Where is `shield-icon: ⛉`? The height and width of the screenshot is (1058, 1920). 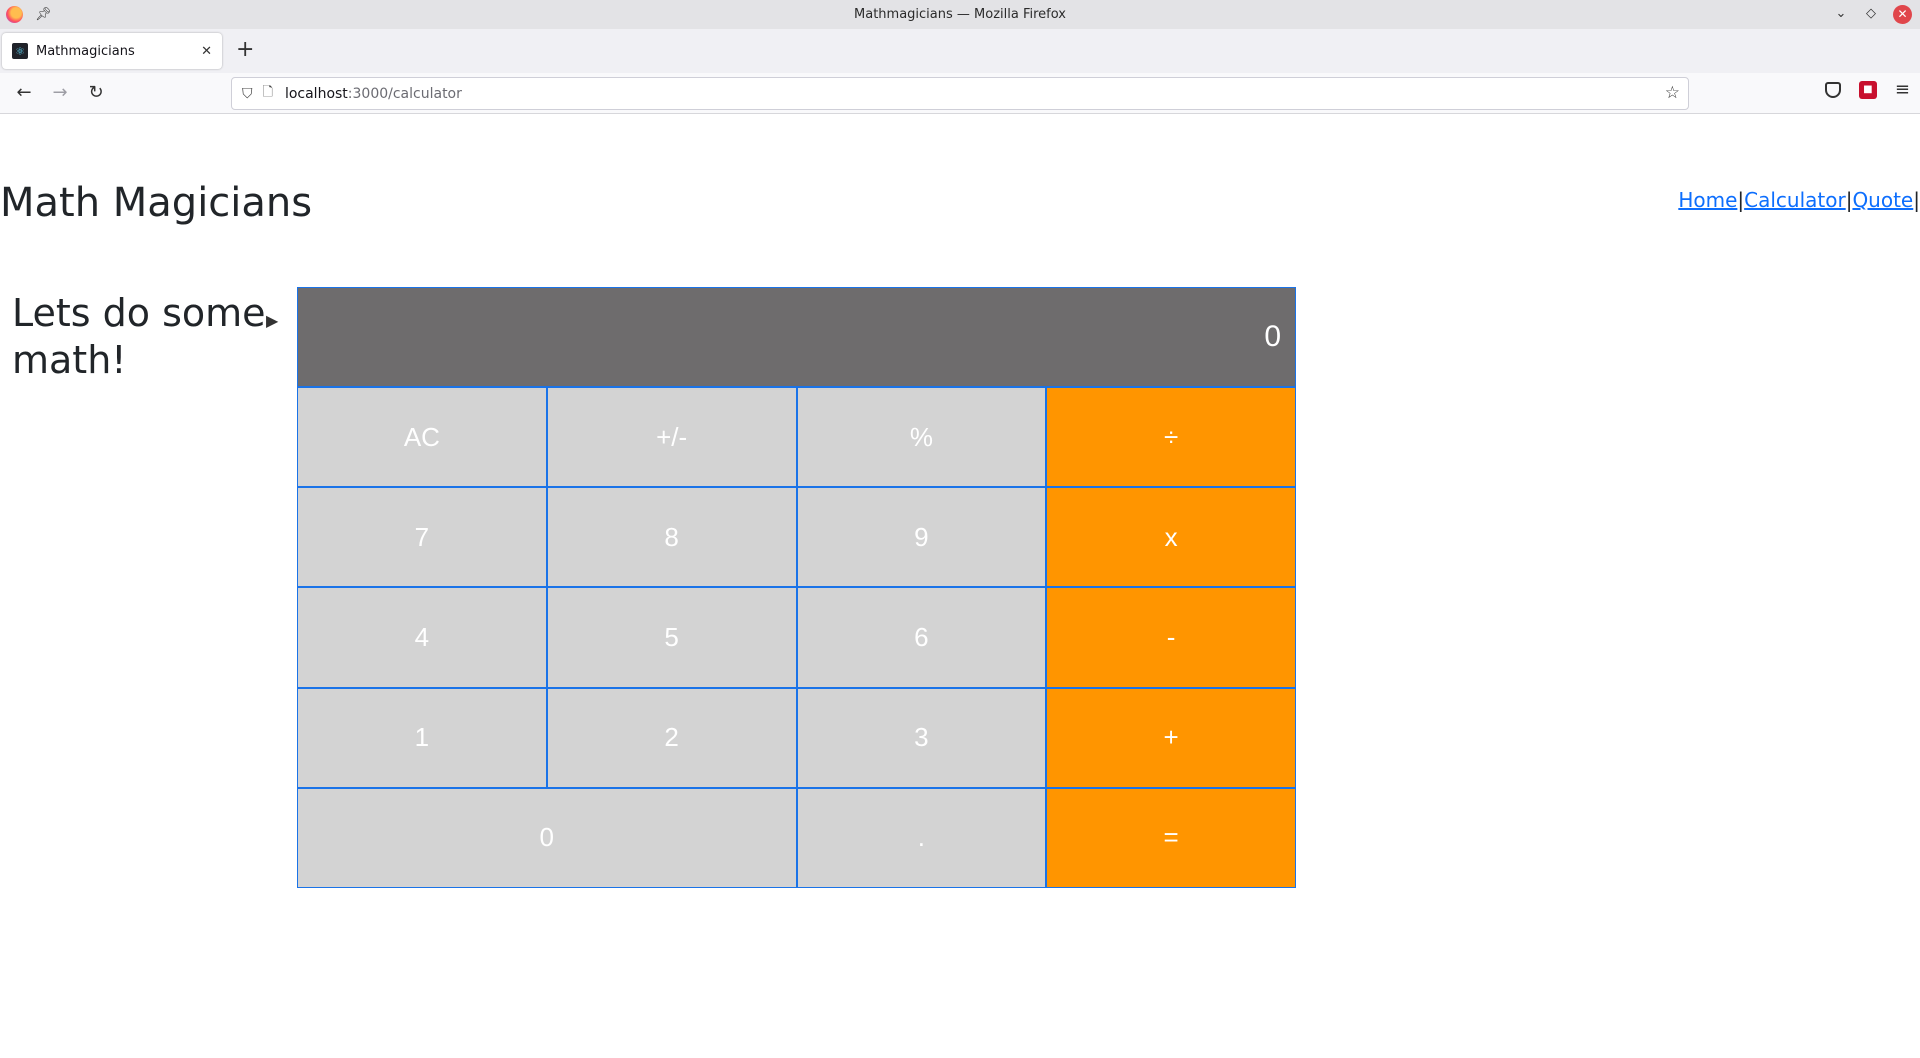
shield-icon: ⛉ is located at coordinates (247, 94).